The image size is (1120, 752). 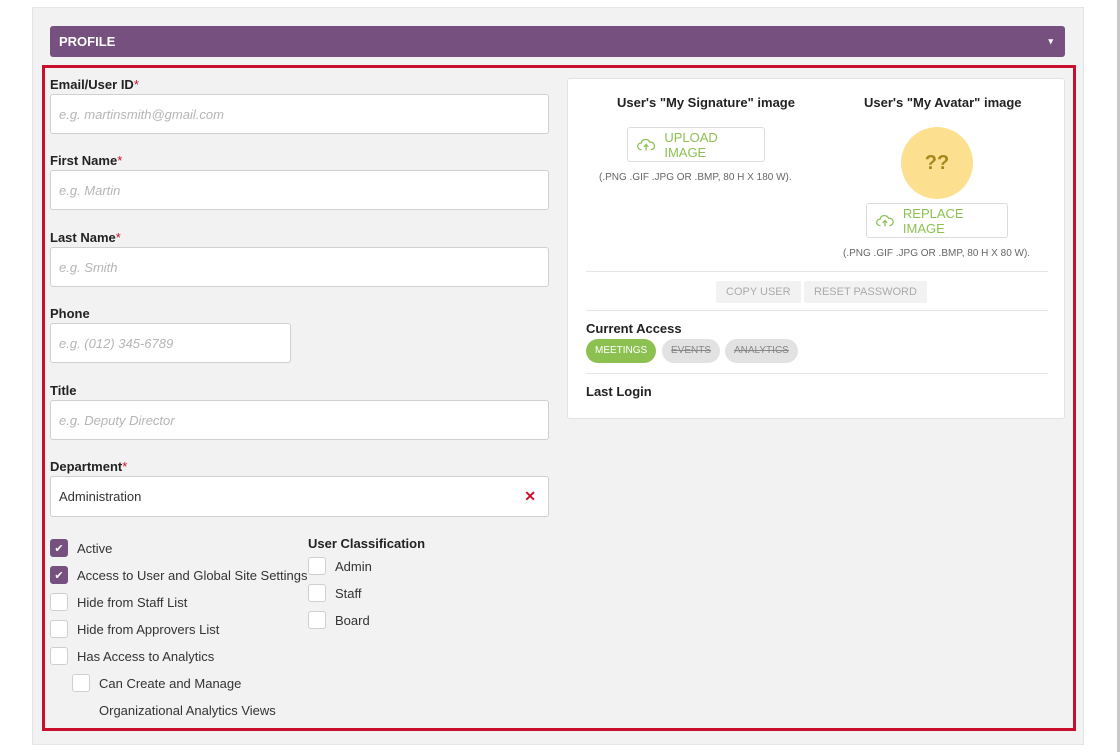 I want to click on first-name-label: First Name*, so click(x=86, y=160).